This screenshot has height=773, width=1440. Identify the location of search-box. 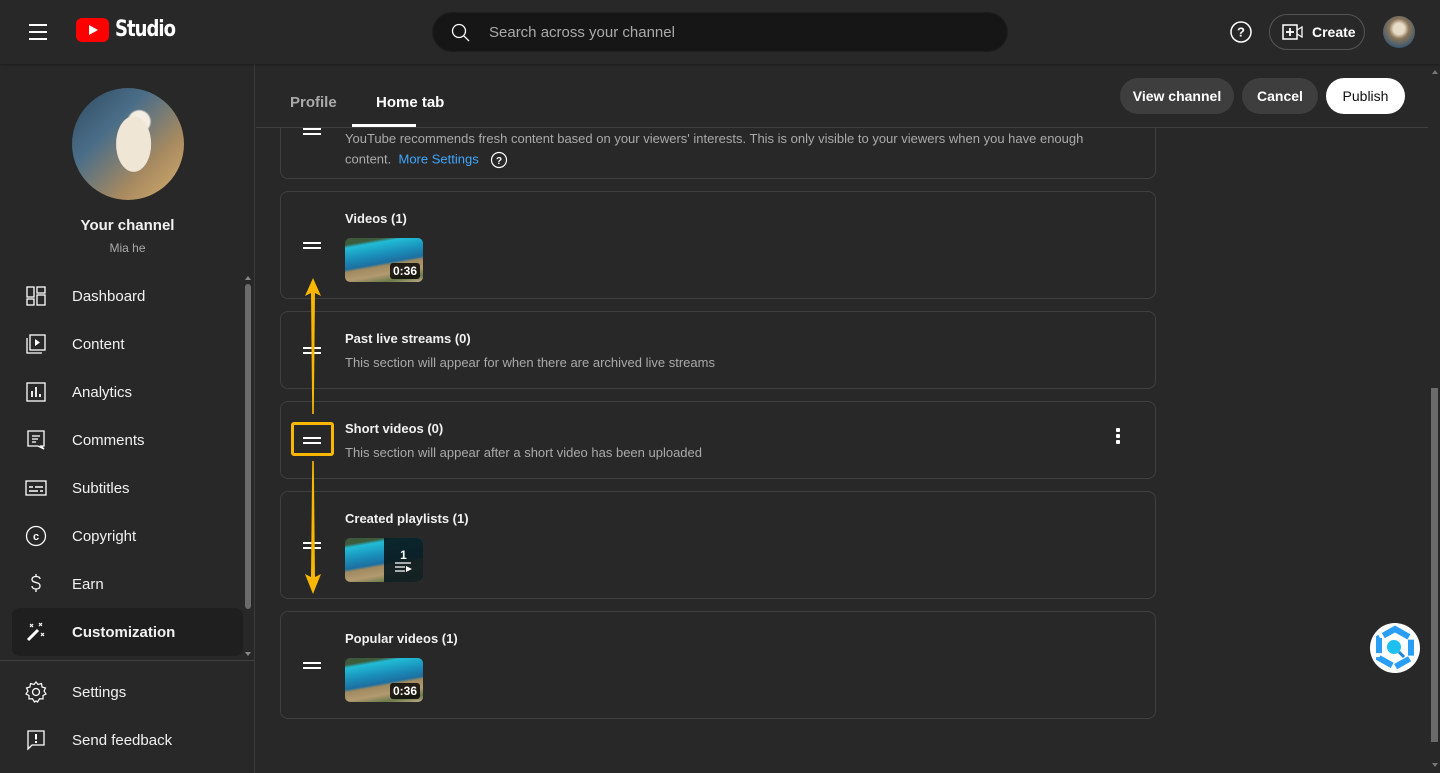
(720, 32).